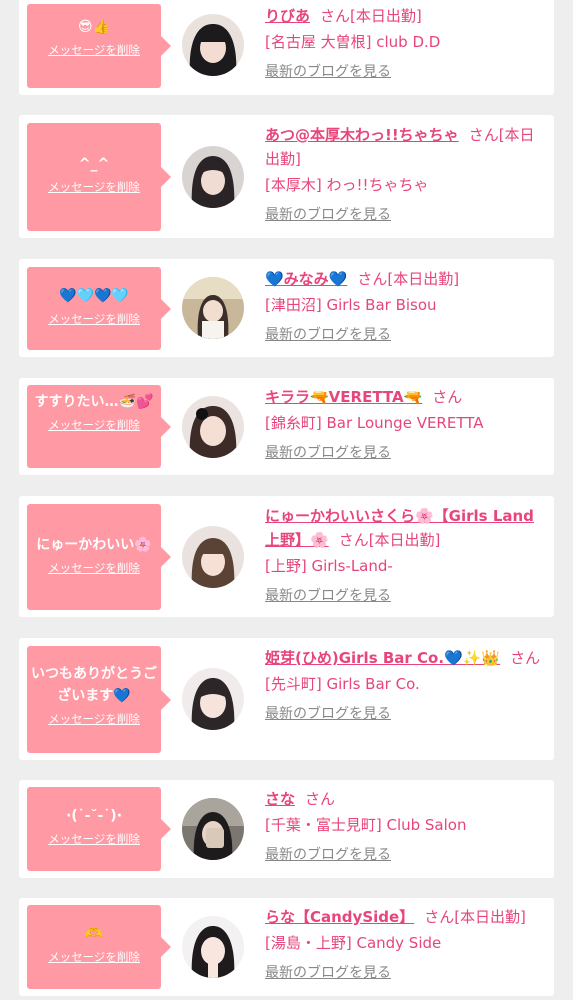 The width and height of the screenshot is (573, 1000). What do you see at coordinates (99, 947) in the screenshot?
I see `message-bubble: 🫶 メッセージを削除` at bounding box center [99, 947].